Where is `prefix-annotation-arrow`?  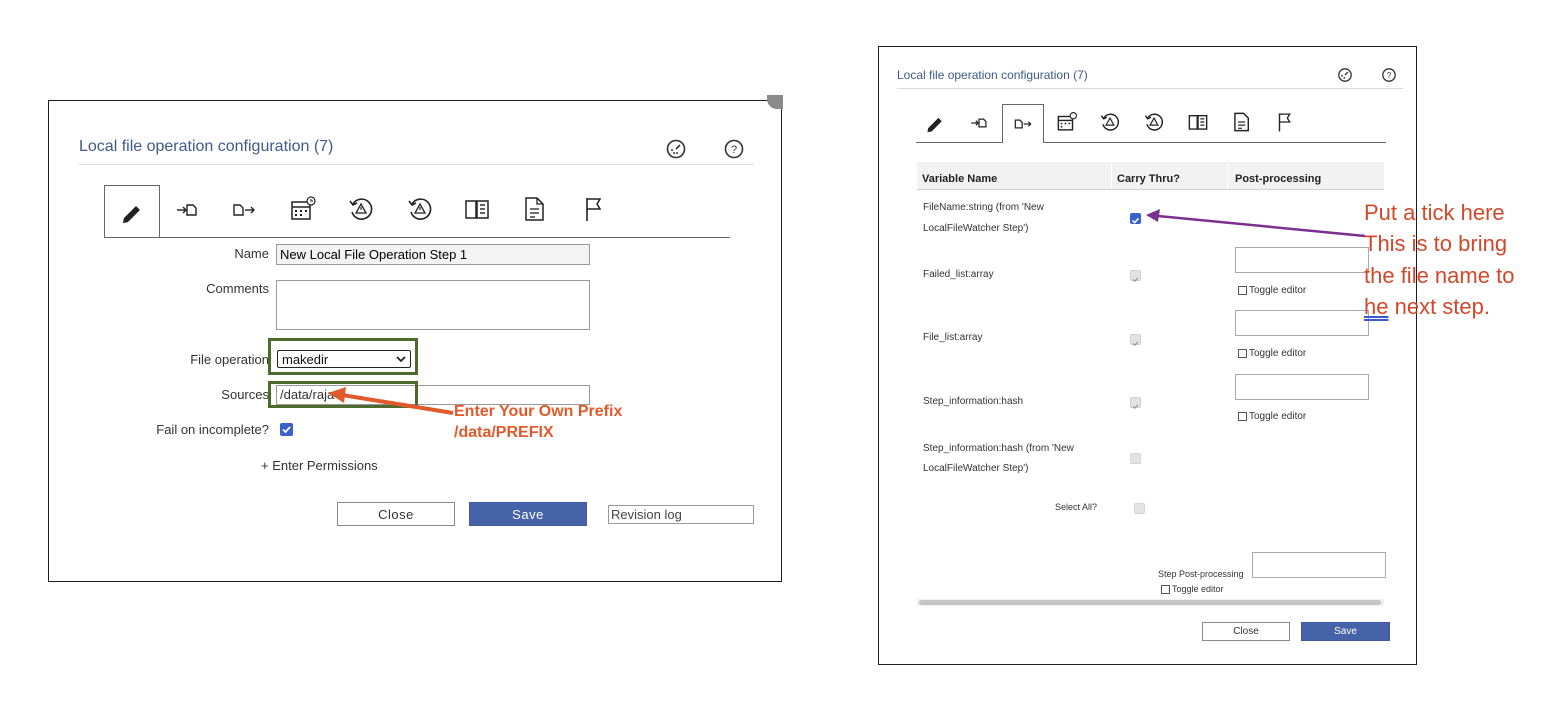
prefix-annotation-arrow is located at coordinates (391, 401).